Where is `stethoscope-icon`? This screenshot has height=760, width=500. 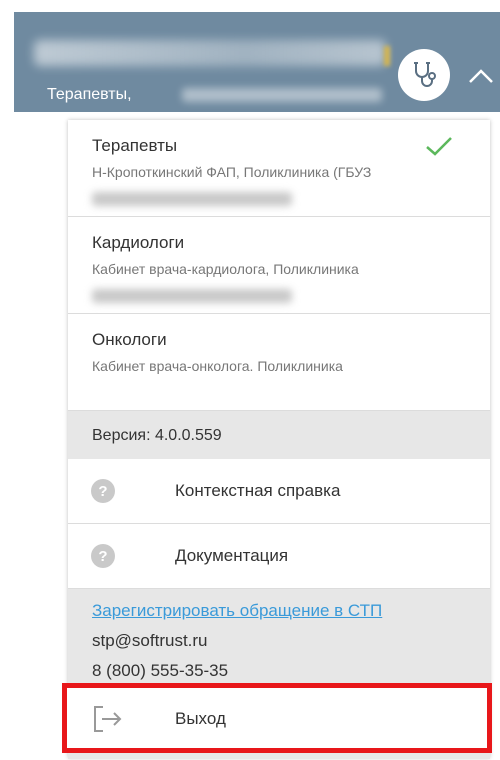 stethoscope-icon is located at coordinates (425, 74).